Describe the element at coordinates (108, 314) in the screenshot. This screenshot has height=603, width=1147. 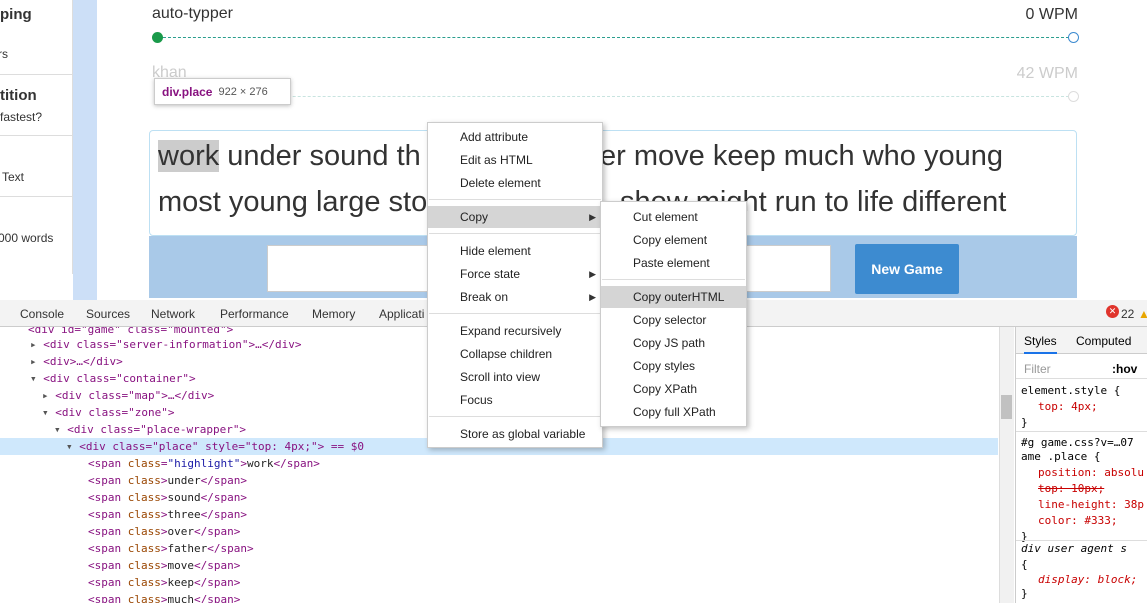
I see `tab-sources: Sources` at that location.